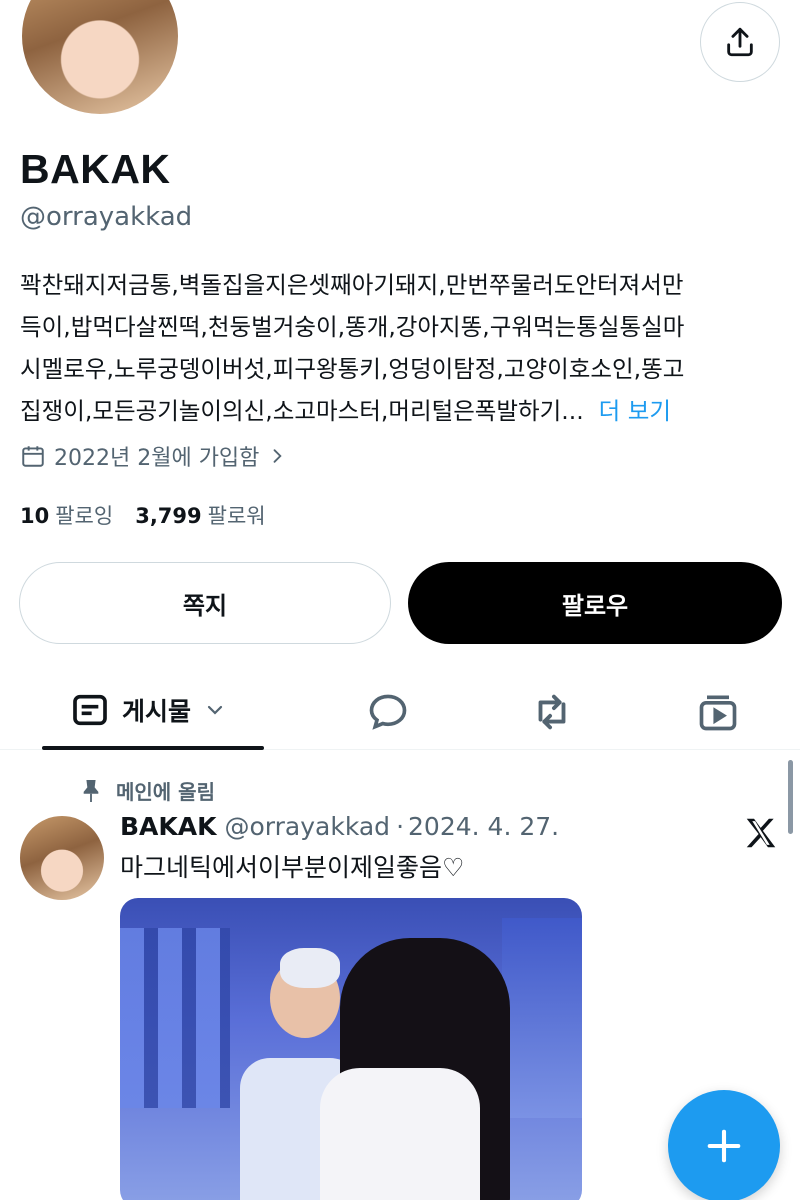 The width and height of the screenshot is (800, 1200). I want to click on plus-icon, so click(724, 1146).